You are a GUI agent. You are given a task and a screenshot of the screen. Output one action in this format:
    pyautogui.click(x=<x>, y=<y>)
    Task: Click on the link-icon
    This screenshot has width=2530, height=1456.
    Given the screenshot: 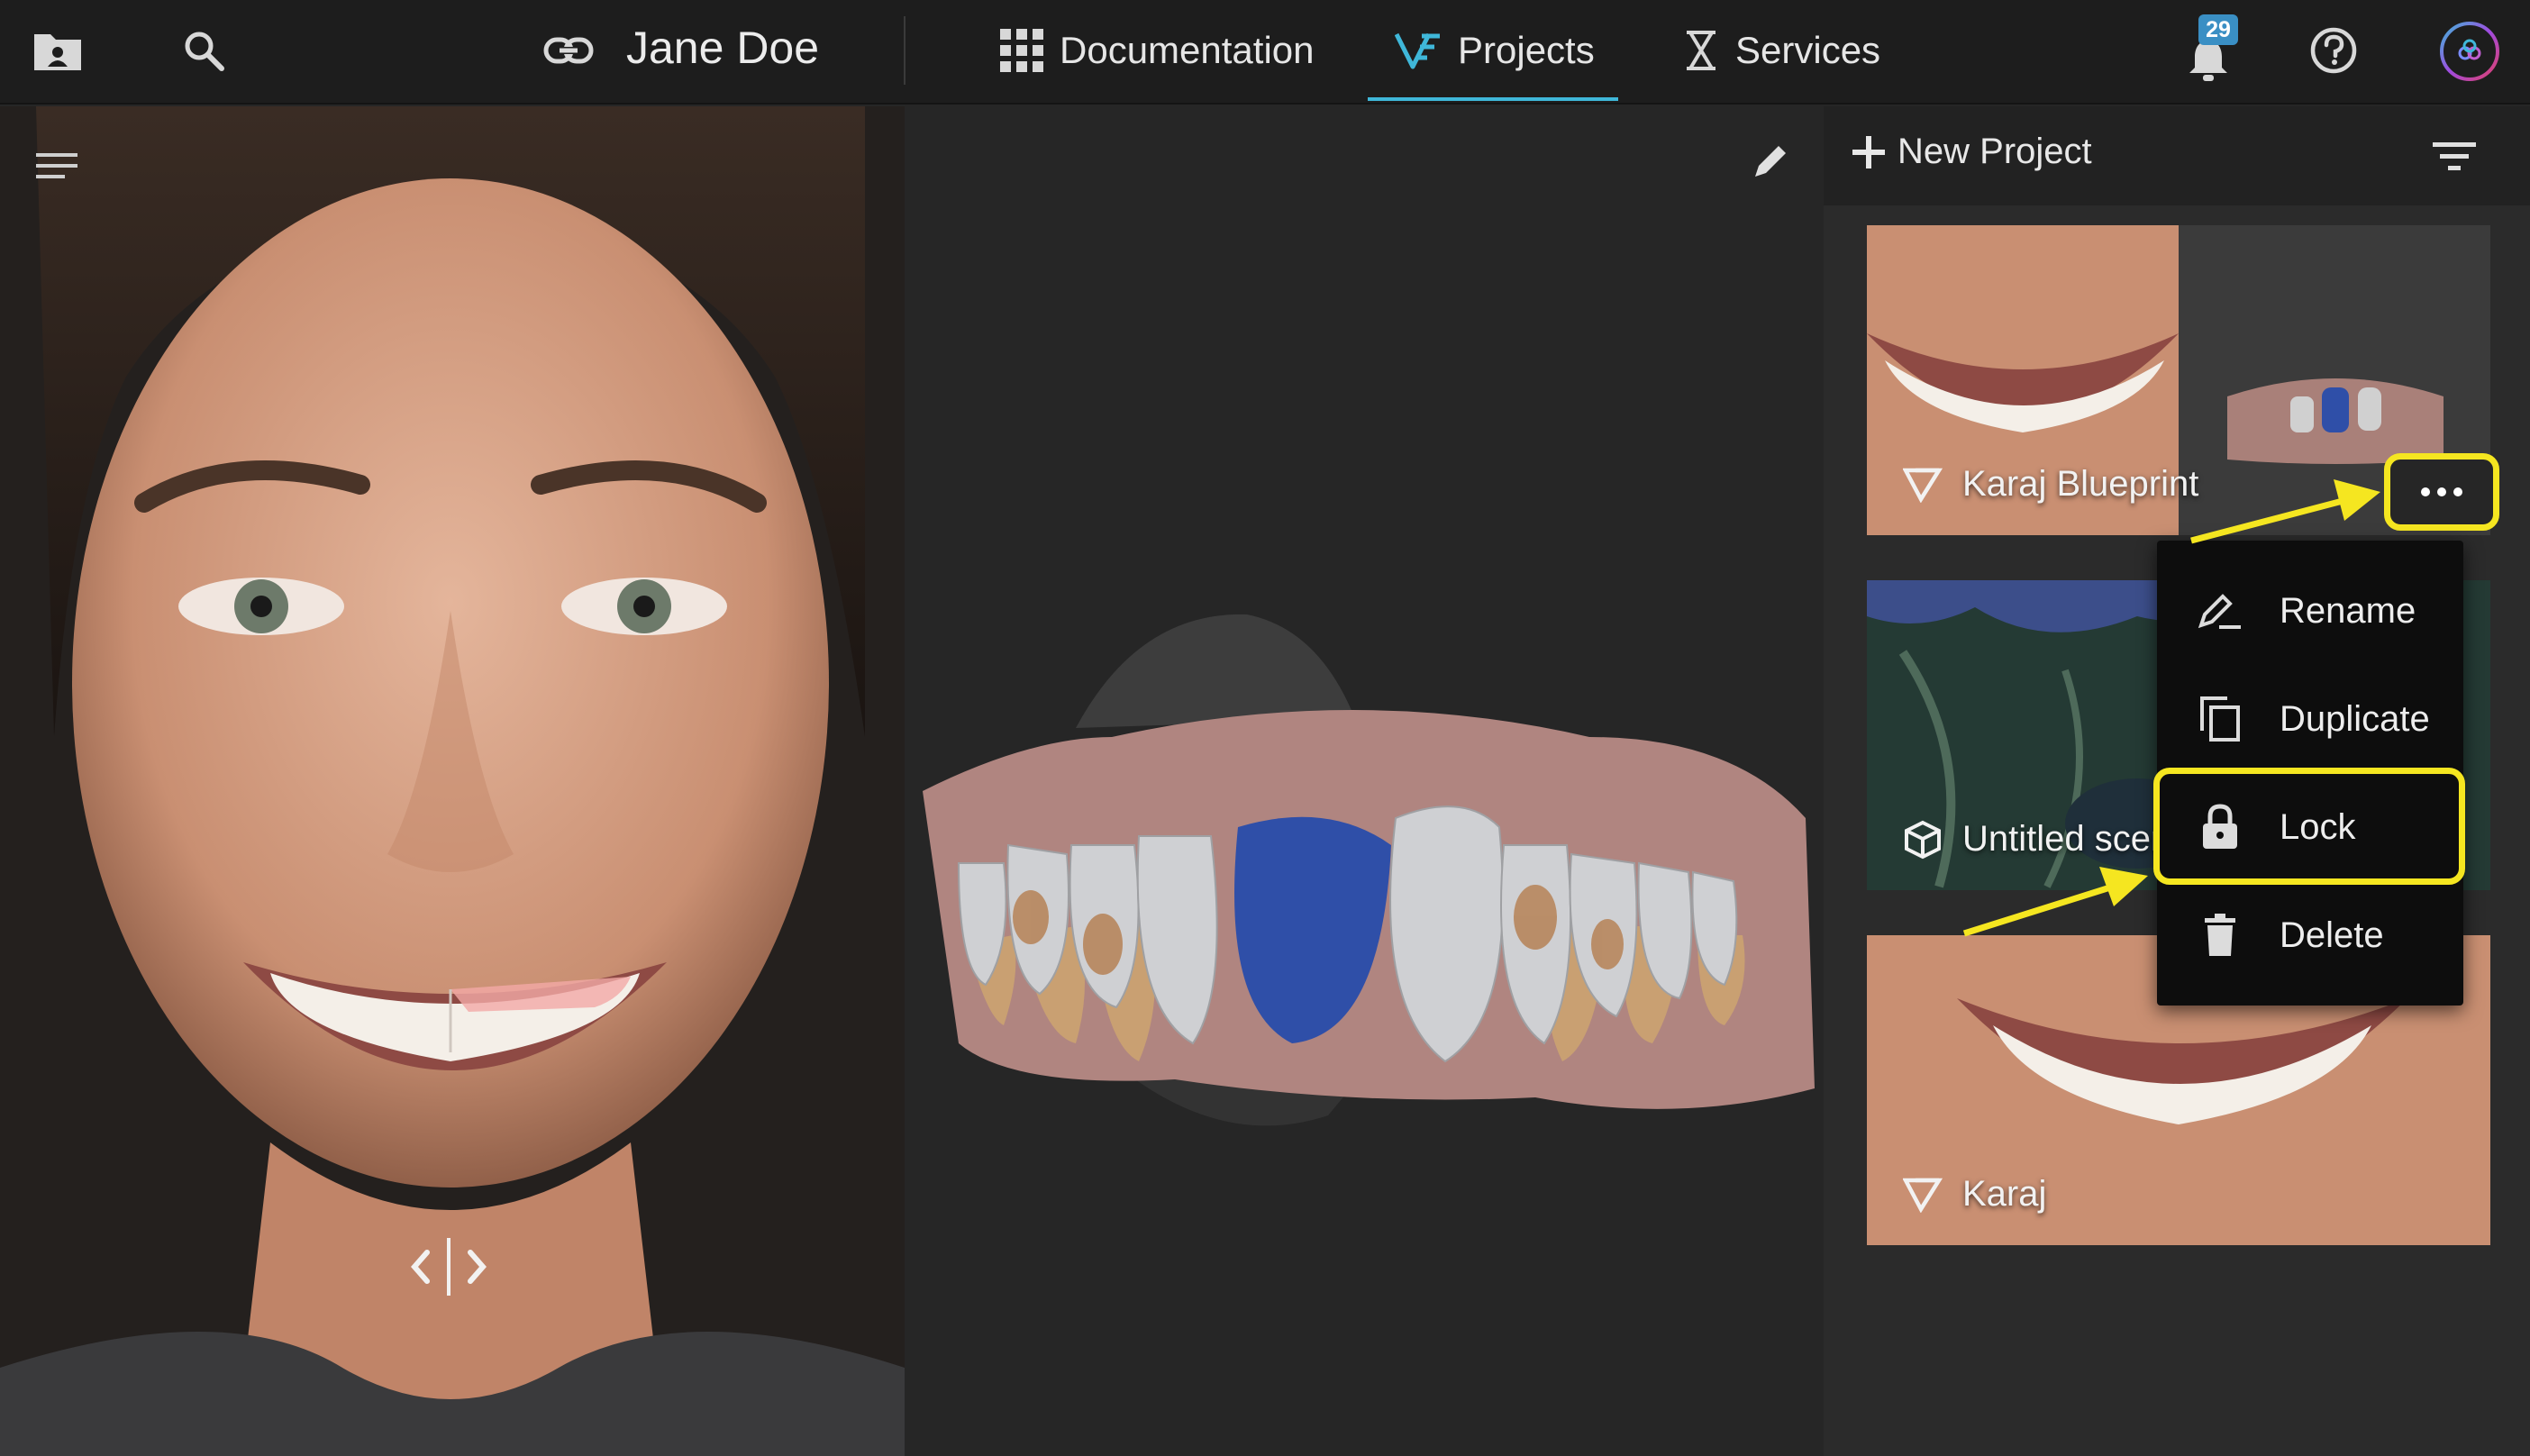 What is the action you would take?
    pyautogui.click(x=568, y=51)
    